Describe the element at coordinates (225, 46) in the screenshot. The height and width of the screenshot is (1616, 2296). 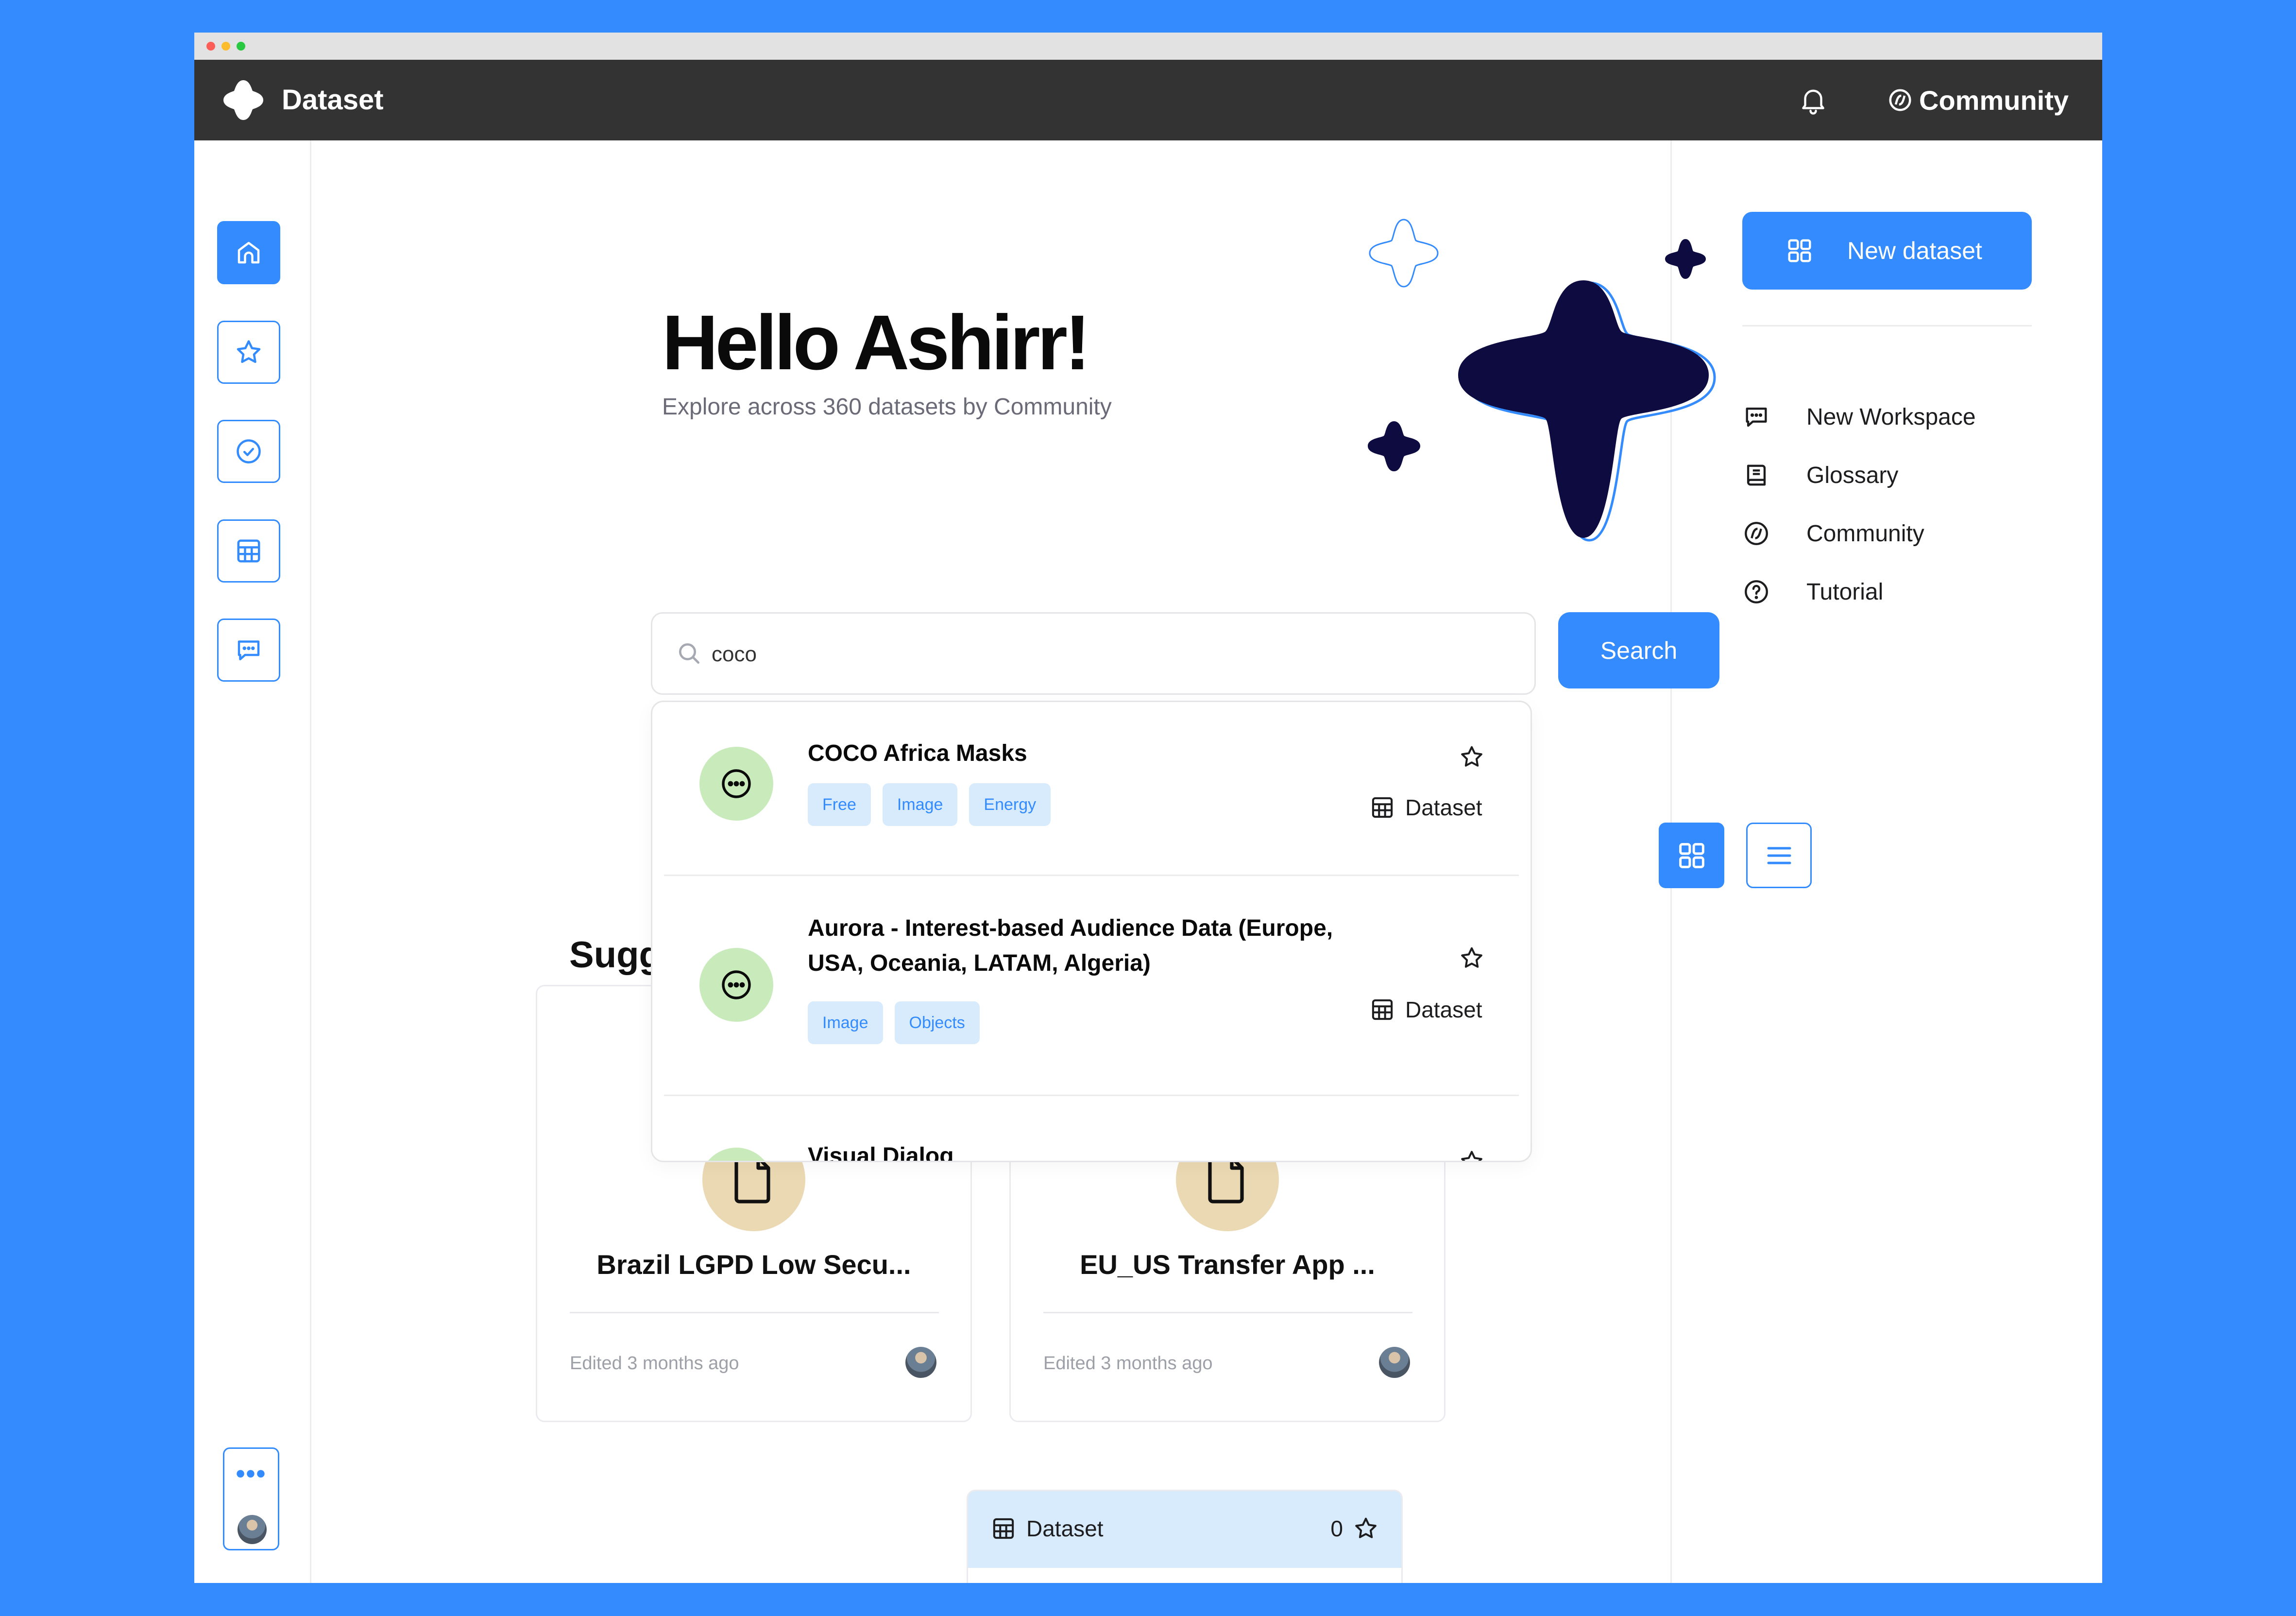
I see `minimize-window-dot` at that location.